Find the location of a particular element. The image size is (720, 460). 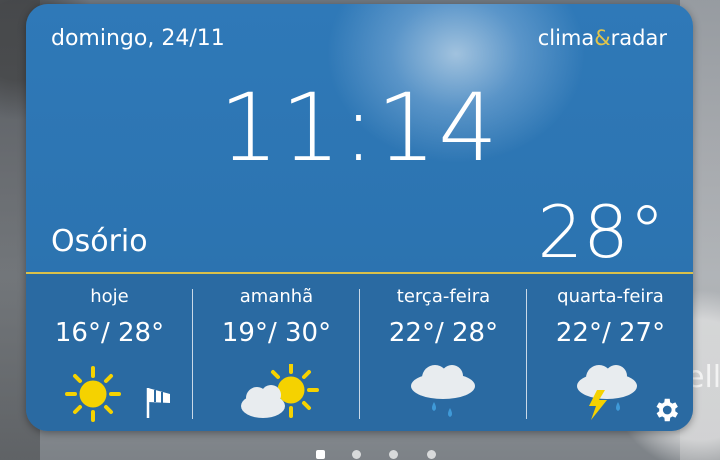

forecast-day-terca-feira: terça-feira 22°/ 28° is located at coordinates (443, 352).